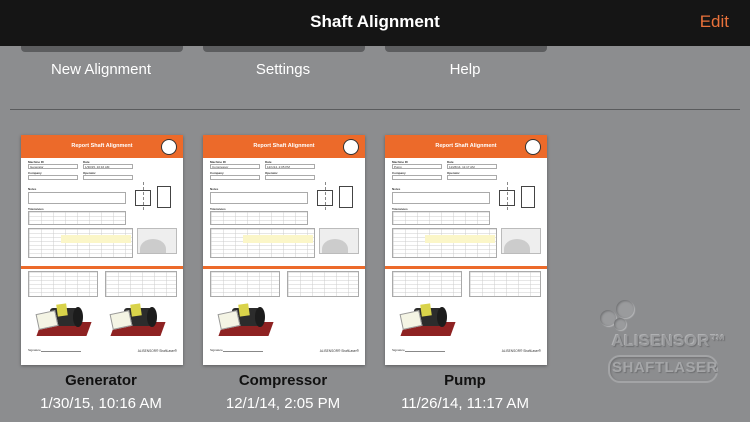 The height and width of the screenshot is (422, 750). I want to click on settings-button: Settings, so click(283, 69).